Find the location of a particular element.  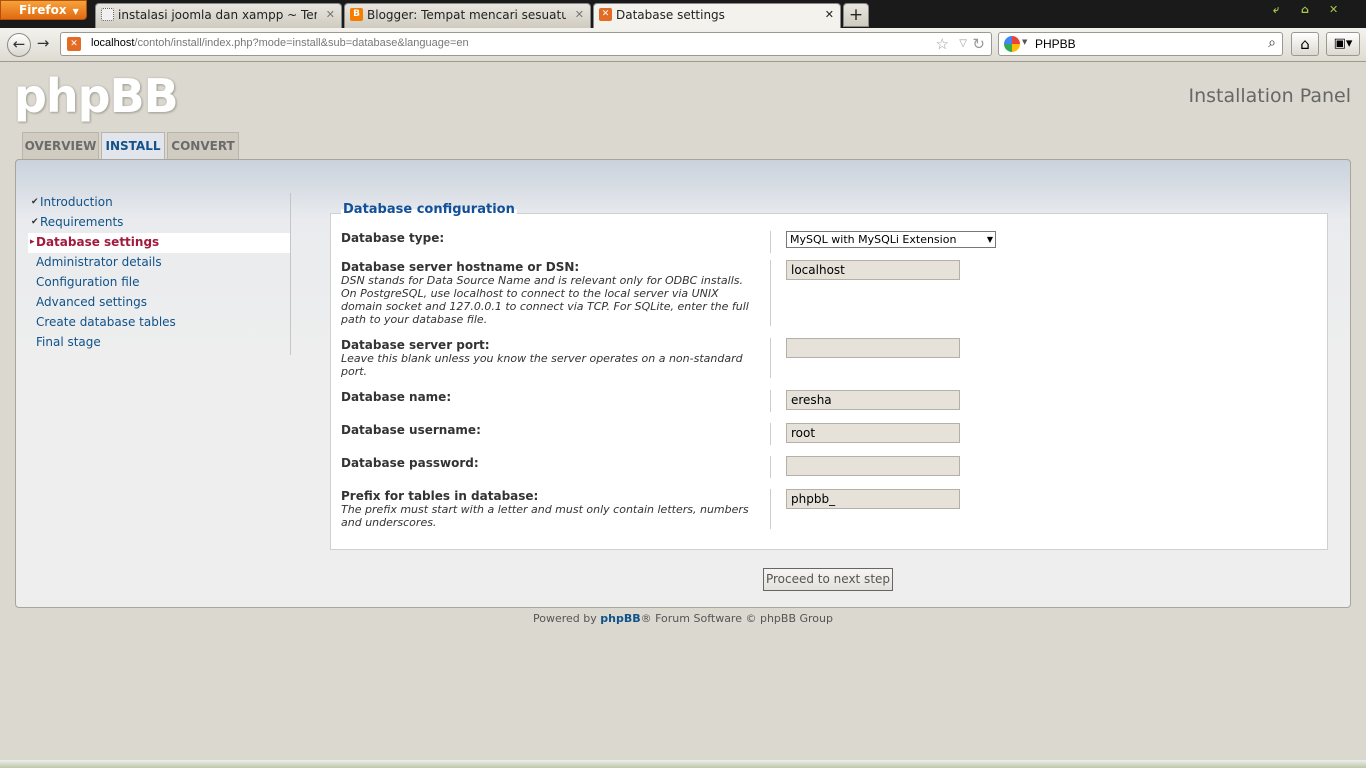

menu-item-label: Database settings is located at coordinates (98, 242).